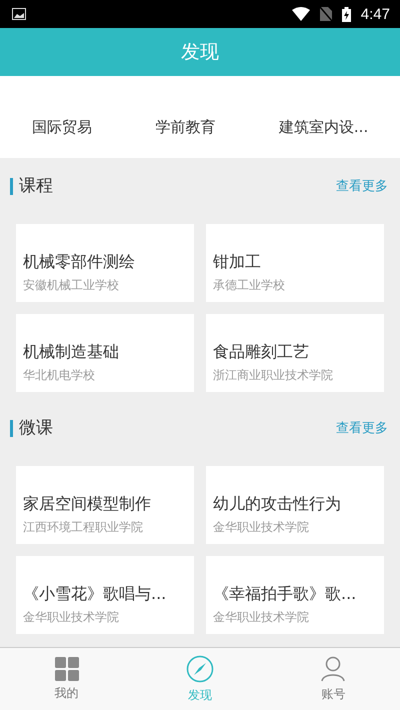  I want to click on course-title: 家居空间模型制作, so click(87, 504).